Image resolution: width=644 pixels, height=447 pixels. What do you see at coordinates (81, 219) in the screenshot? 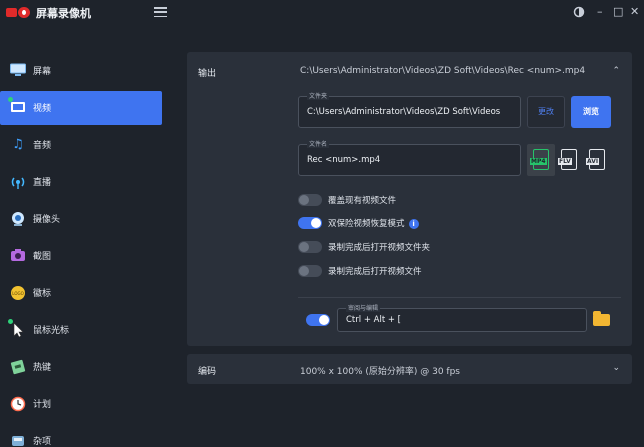
I see `sidebar-item-webcam: 摄像头` at bounding box center [81, 219].